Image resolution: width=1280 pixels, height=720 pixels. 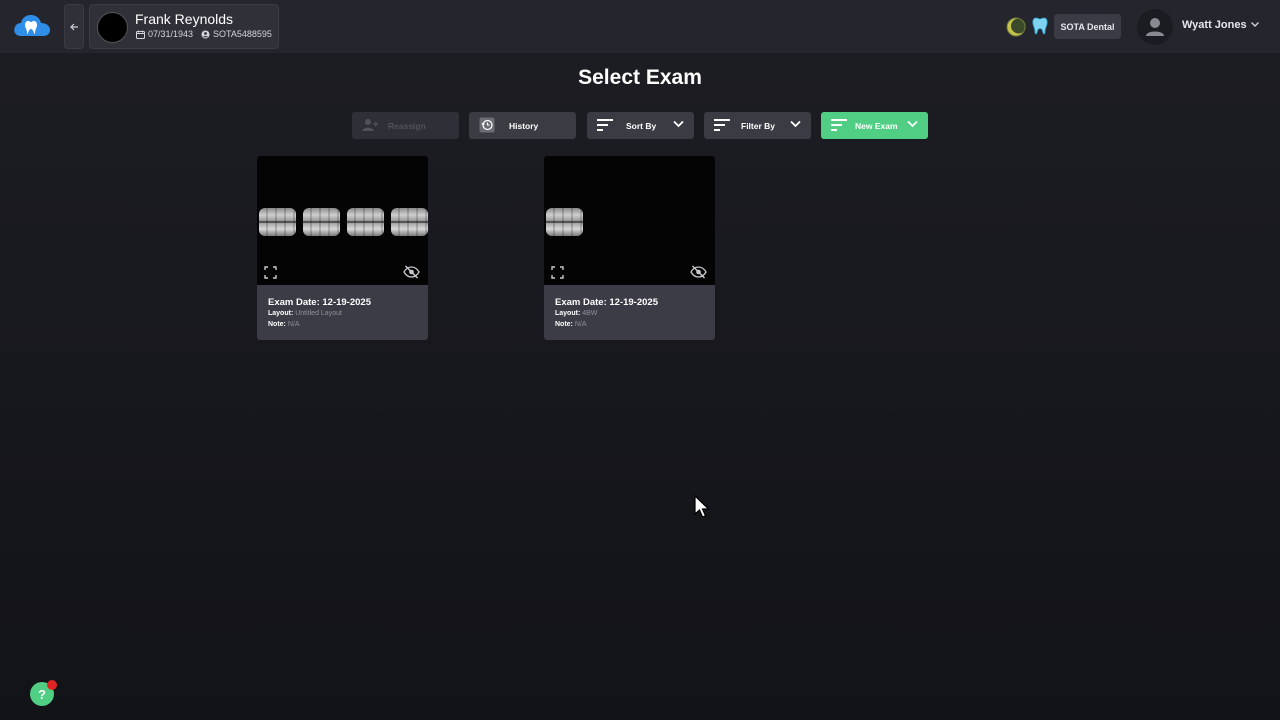 I want to click on cloud-tooth-logo-icon, so click(x=32, y=26).